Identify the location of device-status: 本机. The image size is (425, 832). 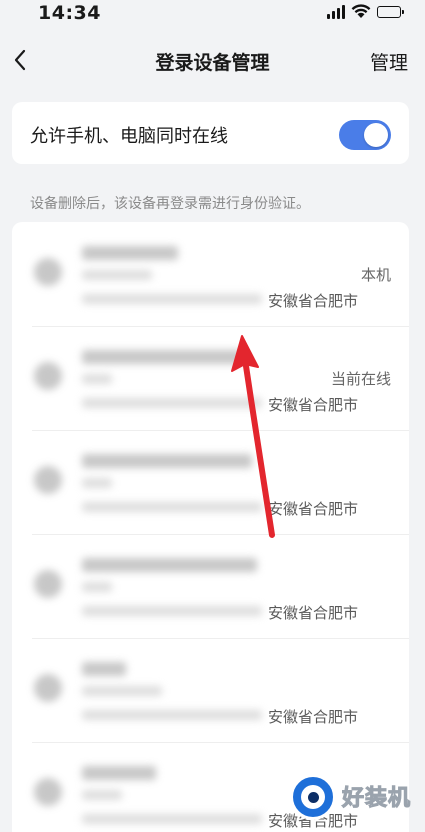
(375, 275).